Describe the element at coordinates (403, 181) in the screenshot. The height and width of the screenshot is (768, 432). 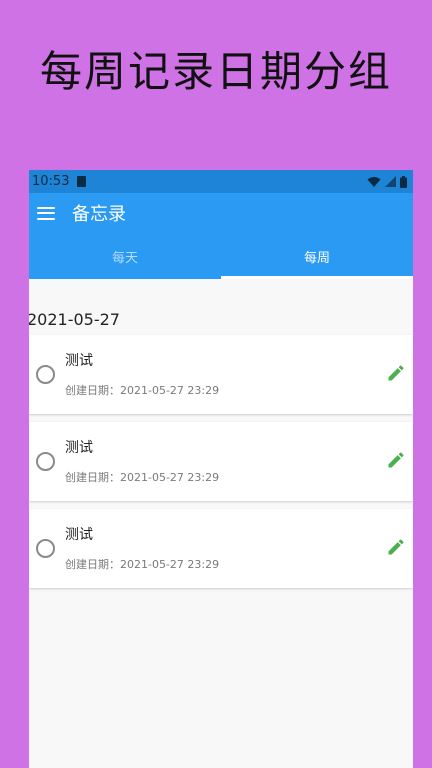
I see `battery-icon` at that location.